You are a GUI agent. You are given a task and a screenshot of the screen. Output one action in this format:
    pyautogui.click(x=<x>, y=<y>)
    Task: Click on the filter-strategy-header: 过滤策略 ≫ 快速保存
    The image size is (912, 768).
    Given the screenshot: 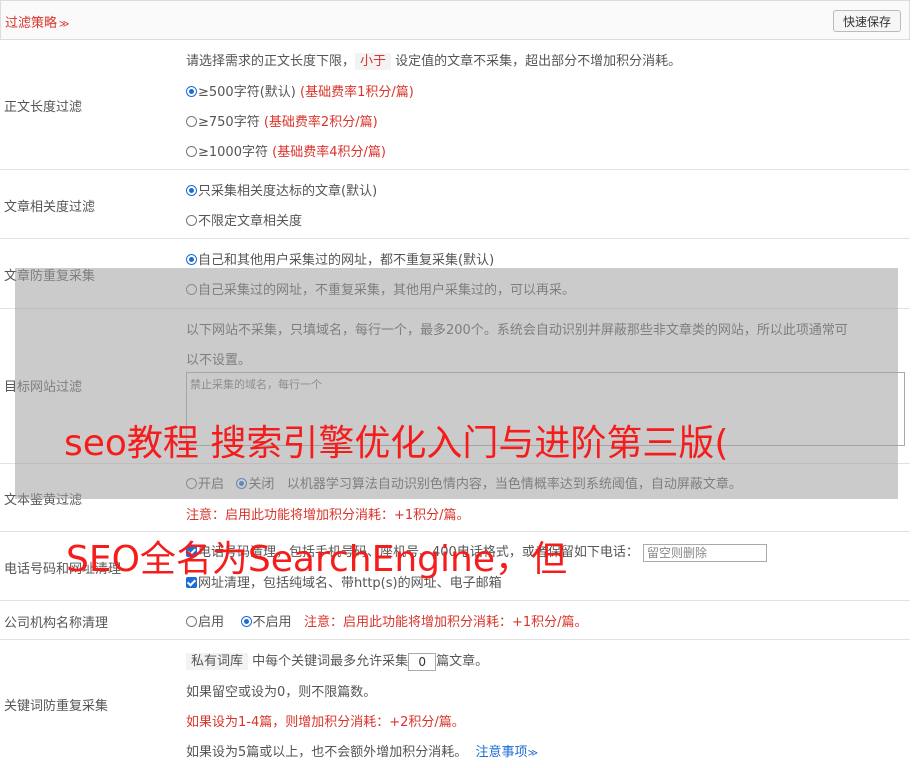 What is the action you would take?
    pyautogui.click(x=455, y=20)
    